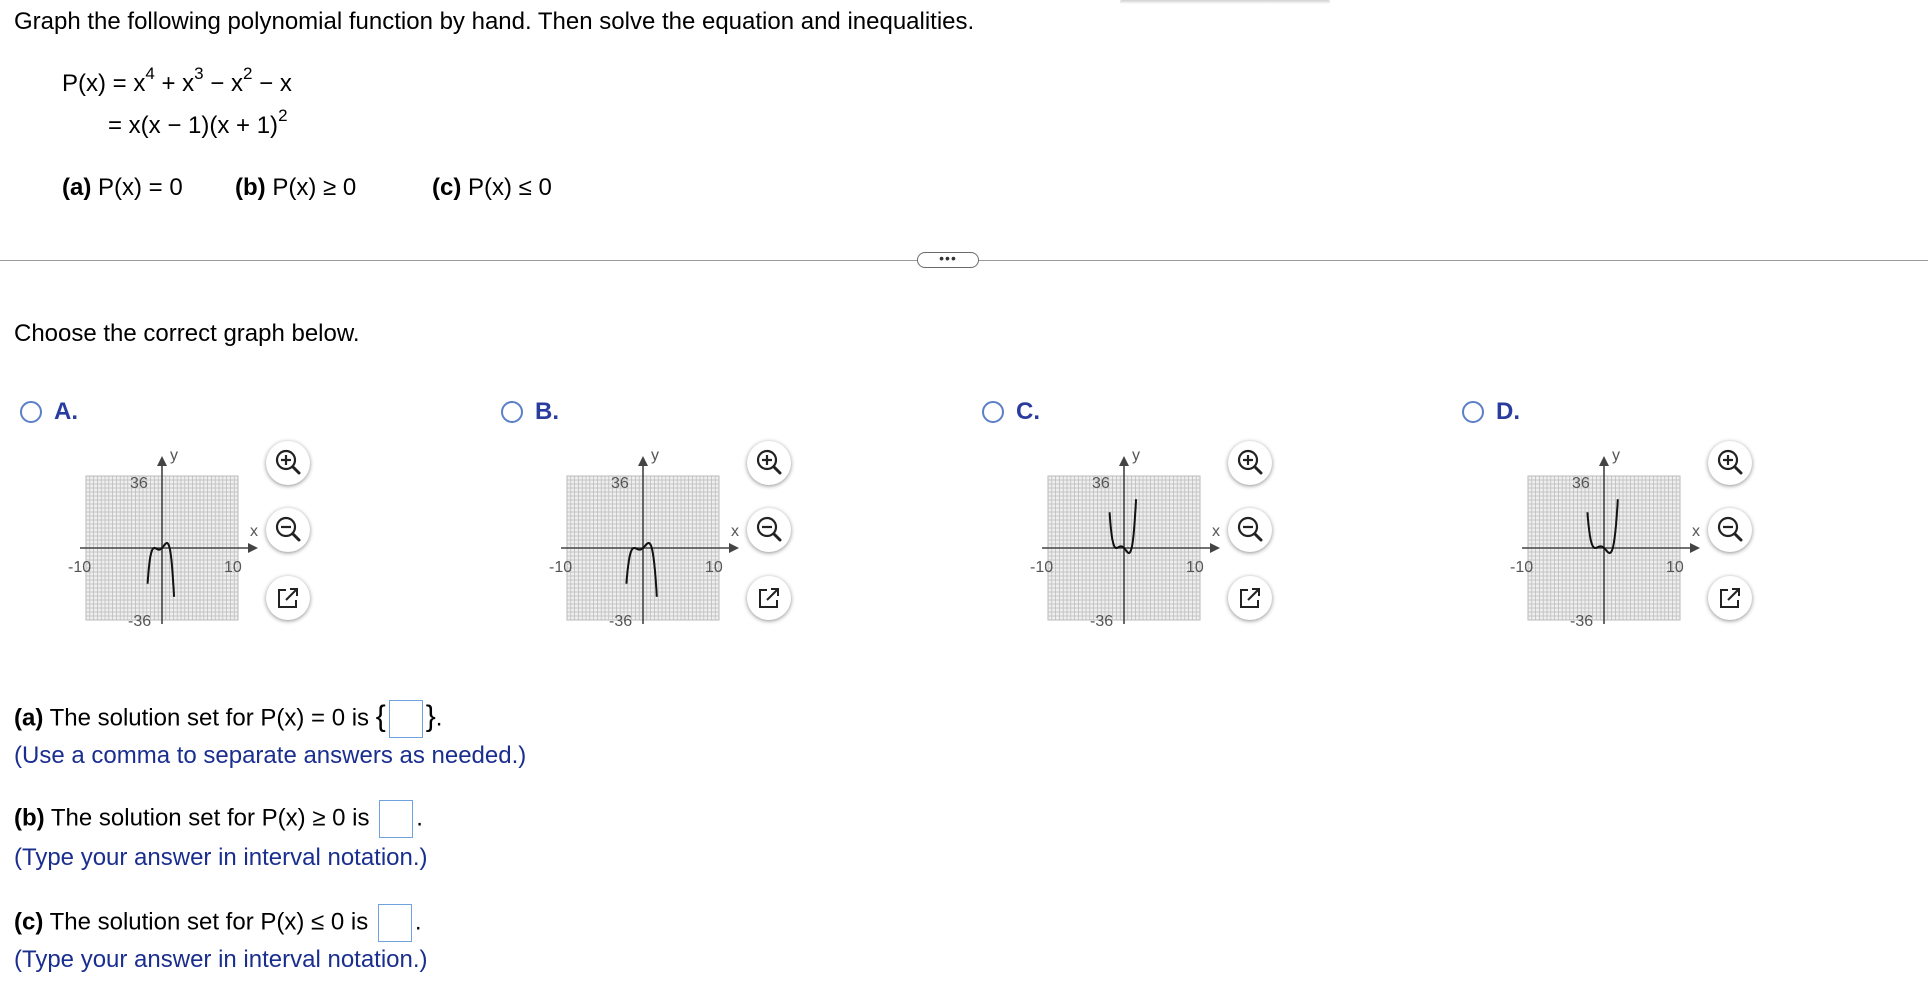  I want to click on top-shadow, so click(1225, 2).